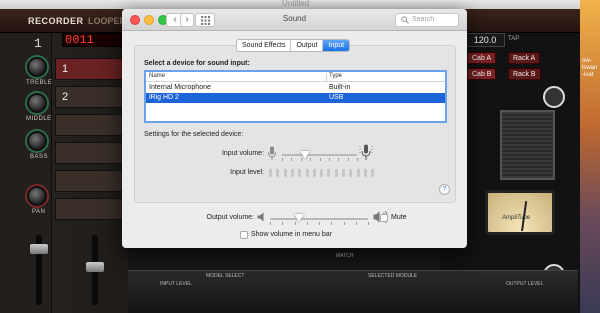  What do you see at coordinates (37, 67) in the screenshot?
I see `treble-knob` at bounding box center [37, 67].